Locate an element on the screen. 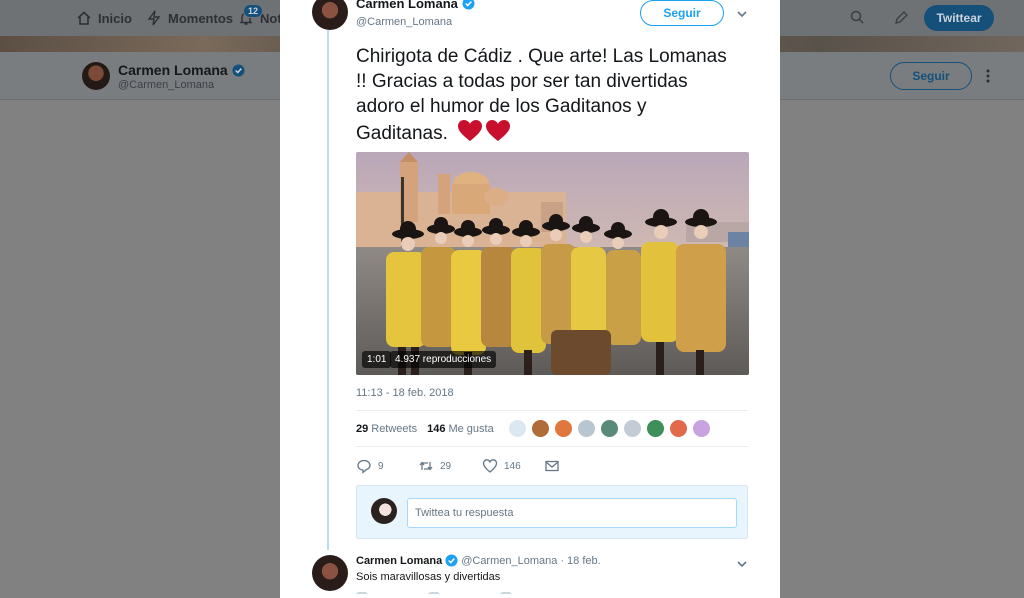  likes-label: Me gusta is located at coordinates (471, 429).